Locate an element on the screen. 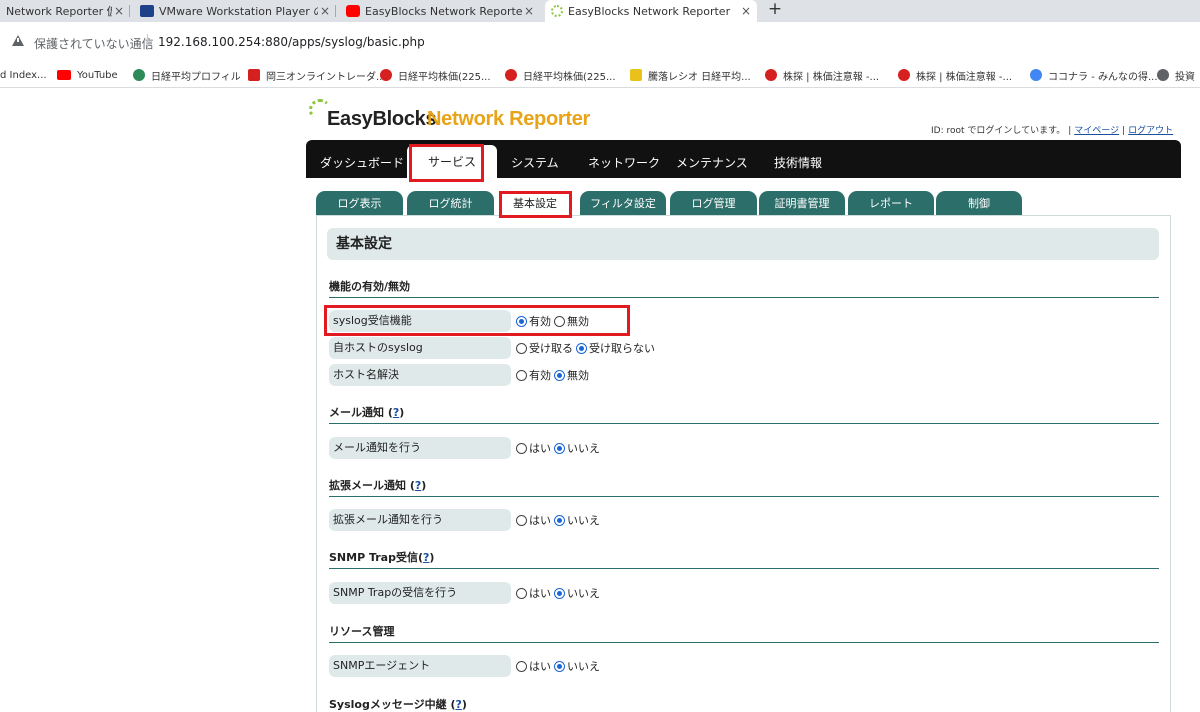  bookmark-label: YouTube is located at coordinates (97, 75).